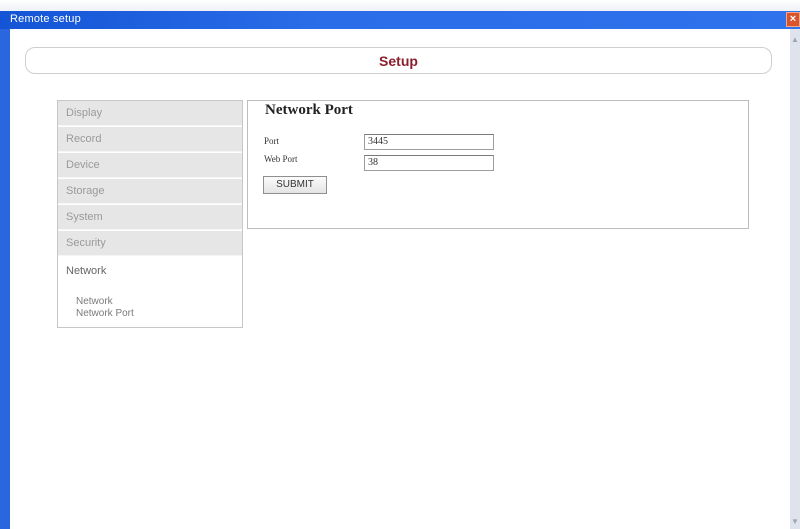  I want to click on page-title: Setup, so click(398, 61).